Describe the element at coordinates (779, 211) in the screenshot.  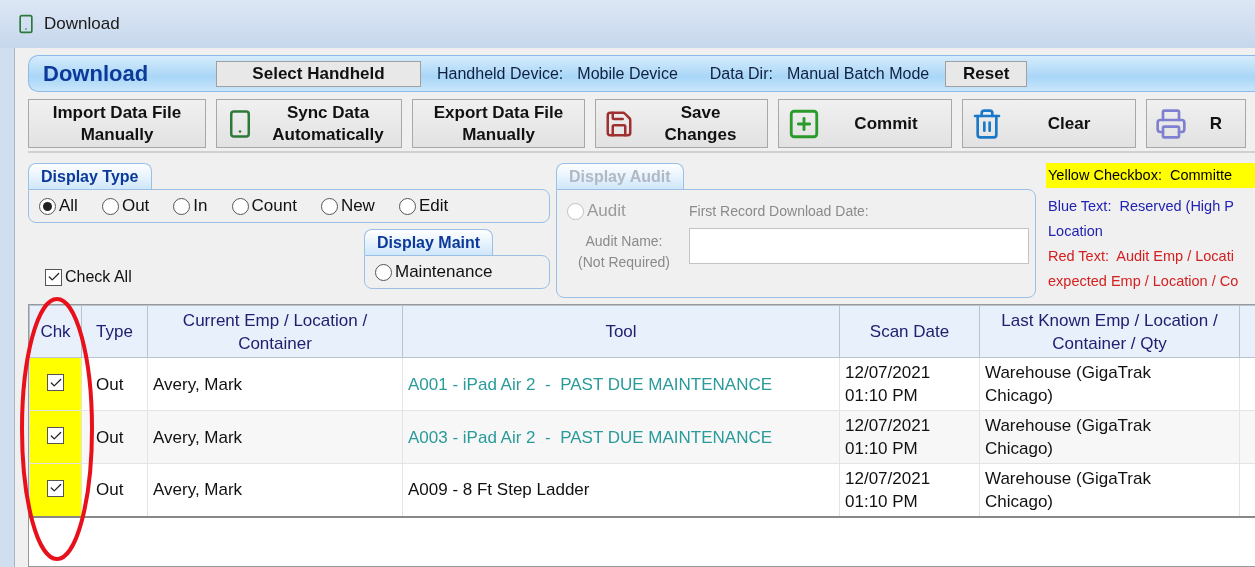
I see `field-label: First Record Download Date:` at that location.